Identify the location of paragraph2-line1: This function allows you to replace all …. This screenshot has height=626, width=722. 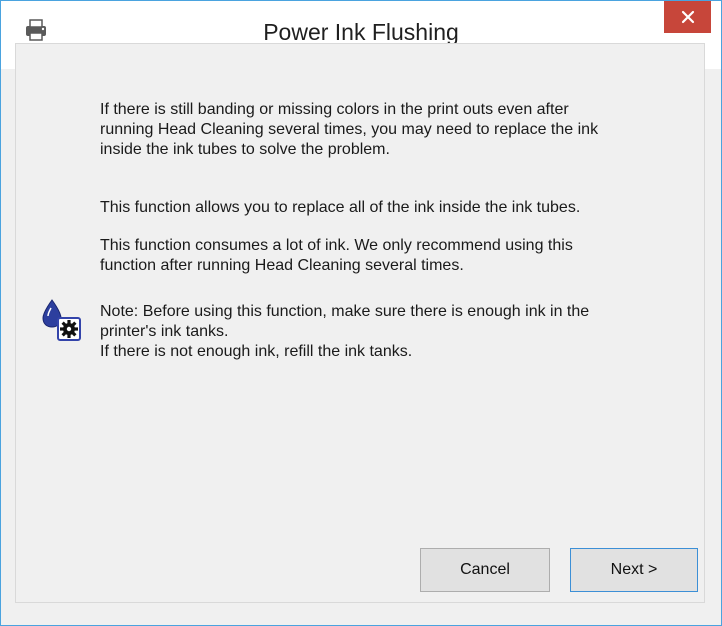
(340, 207).